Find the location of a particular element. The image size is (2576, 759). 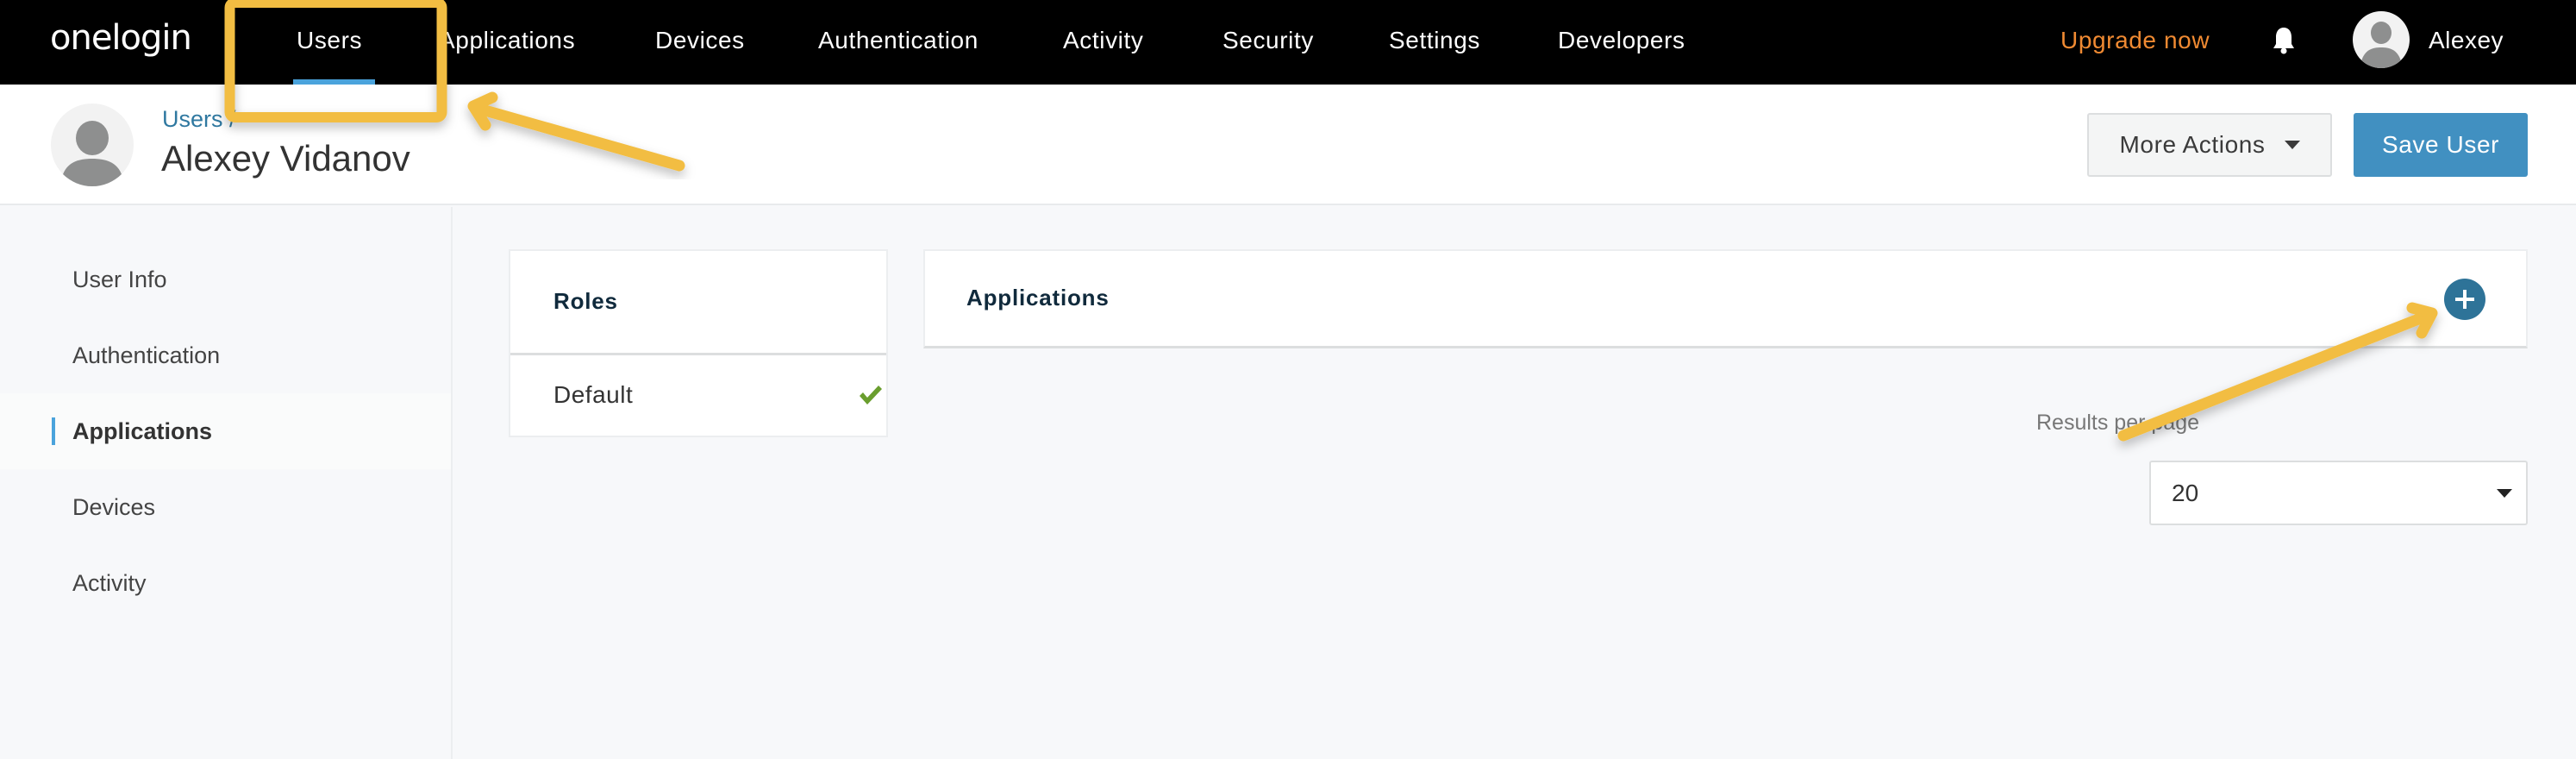

nav-item-devices: Devices is located at coordinates (700, 42).